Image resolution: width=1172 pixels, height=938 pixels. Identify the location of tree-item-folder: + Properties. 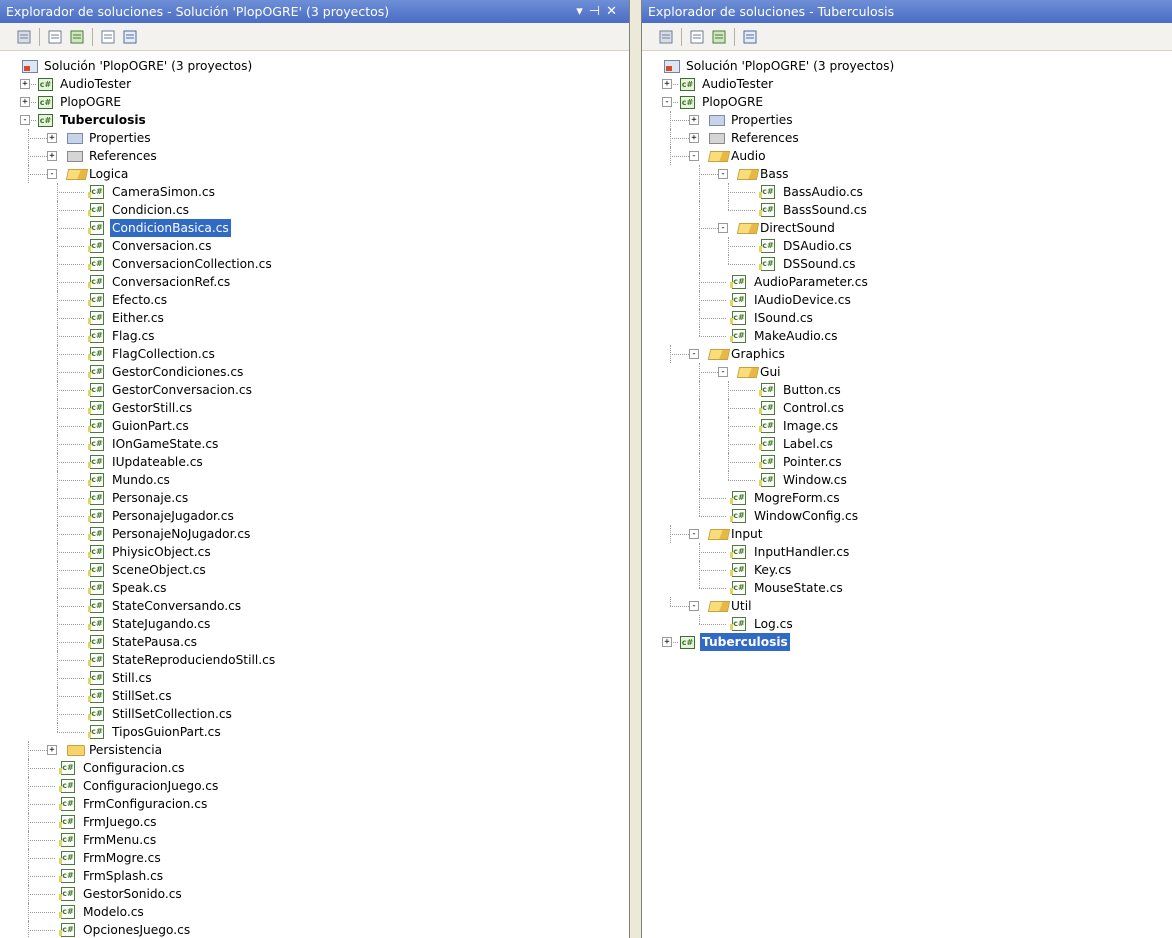
(314, 138).